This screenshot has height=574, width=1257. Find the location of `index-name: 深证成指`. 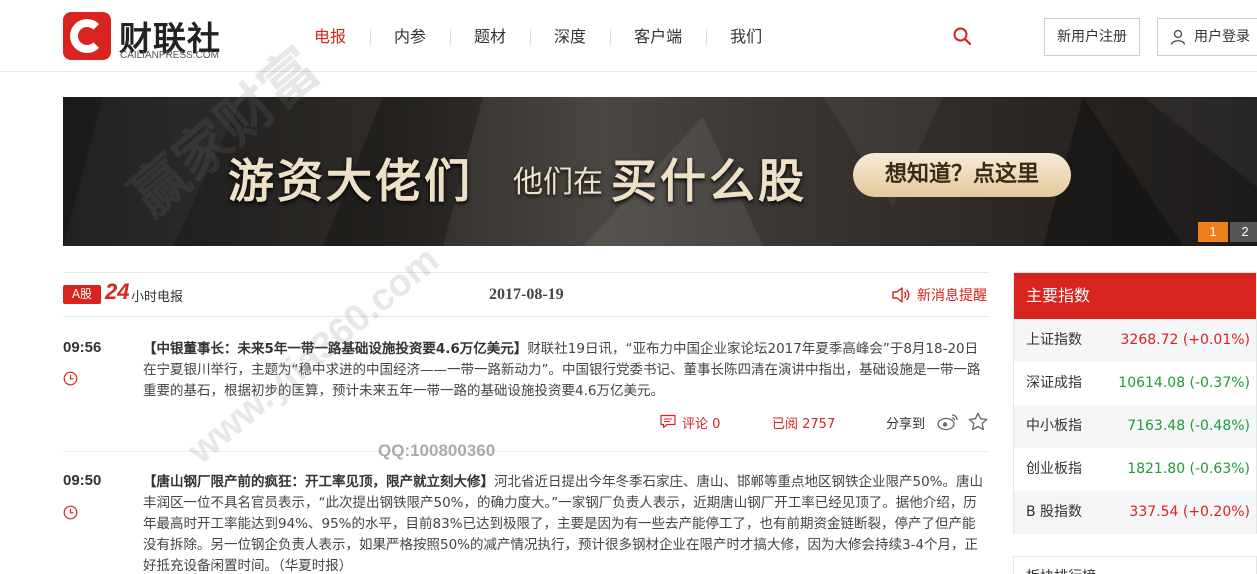

index-name: 深证成指 is located at coordinates (1054, 383).